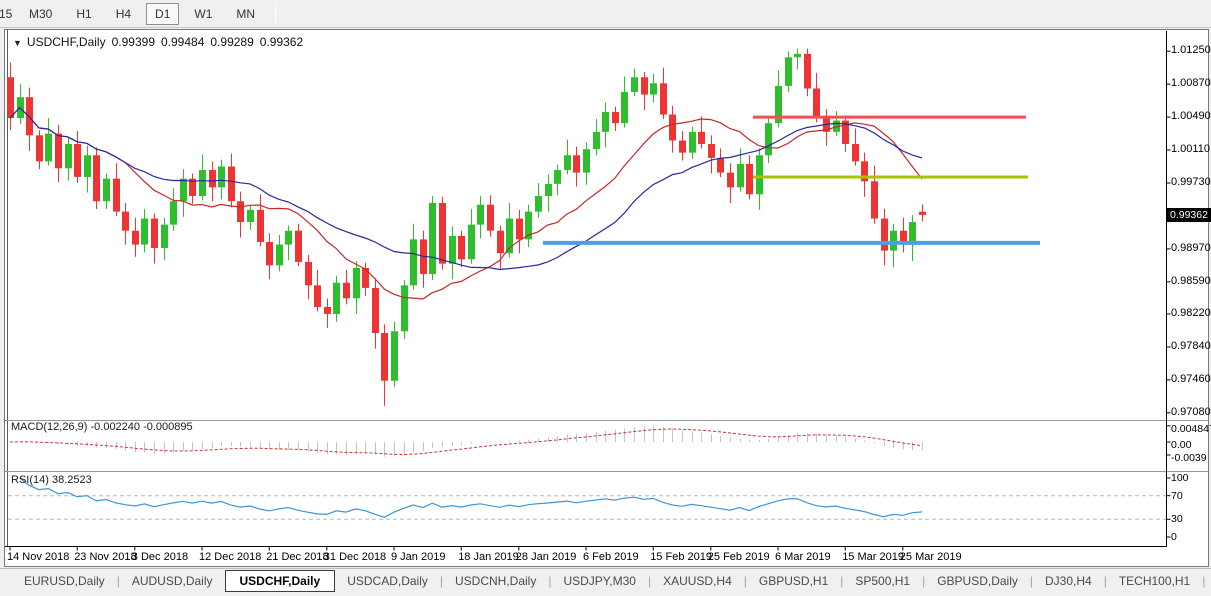 The width and height of the screenshot is (1211, 596). Describe the element at coordinates (1190, 149) in the screenshot. I see `price-axis-label: 1.00110` at that location.